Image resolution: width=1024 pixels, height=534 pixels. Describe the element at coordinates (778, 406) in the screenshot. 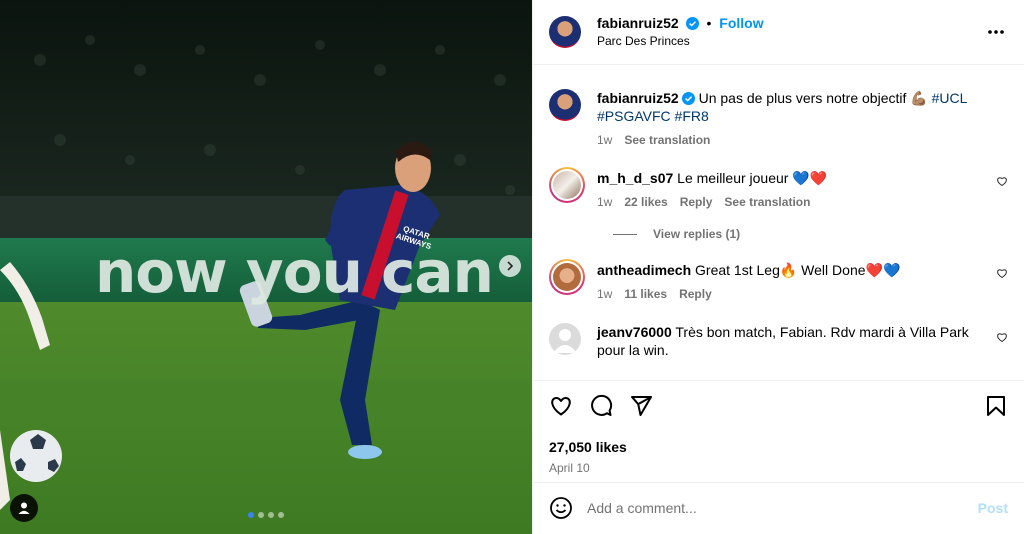

I see `action-icons` at that location.